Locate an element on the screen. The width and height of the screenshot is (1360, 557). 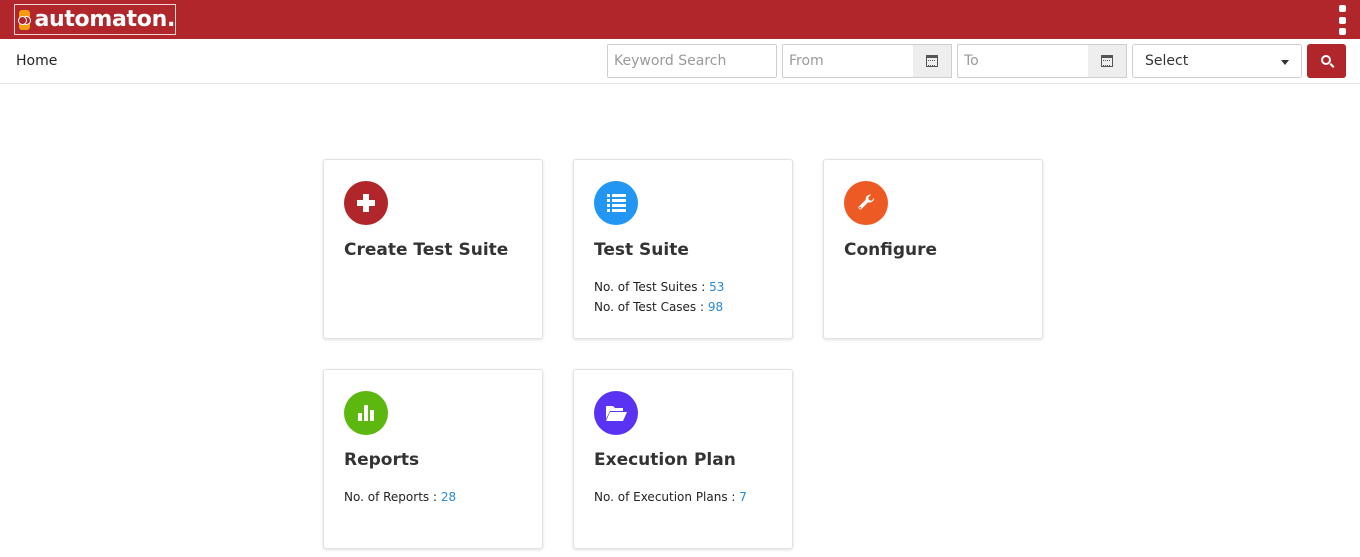
stat-test-cases: No. of Test Cases : 98 is located at coordinates (658, 307).